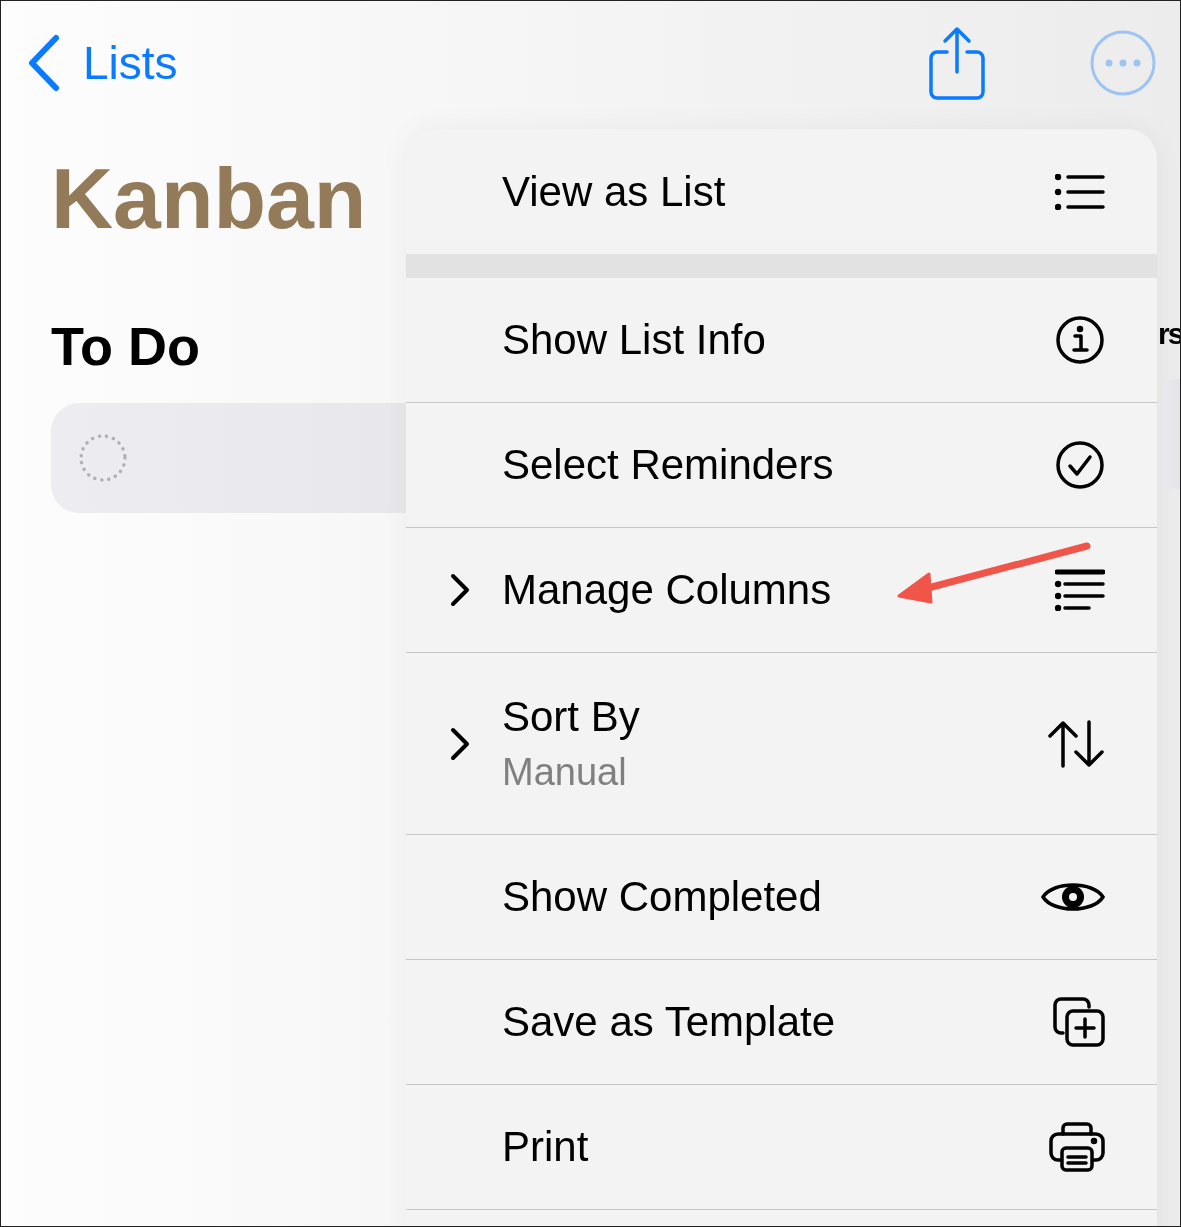 Image resolution: width=1181 pixels, height=1227 pixels. I want to click on menu-item-label: Save as Template, so click(669, 1022).